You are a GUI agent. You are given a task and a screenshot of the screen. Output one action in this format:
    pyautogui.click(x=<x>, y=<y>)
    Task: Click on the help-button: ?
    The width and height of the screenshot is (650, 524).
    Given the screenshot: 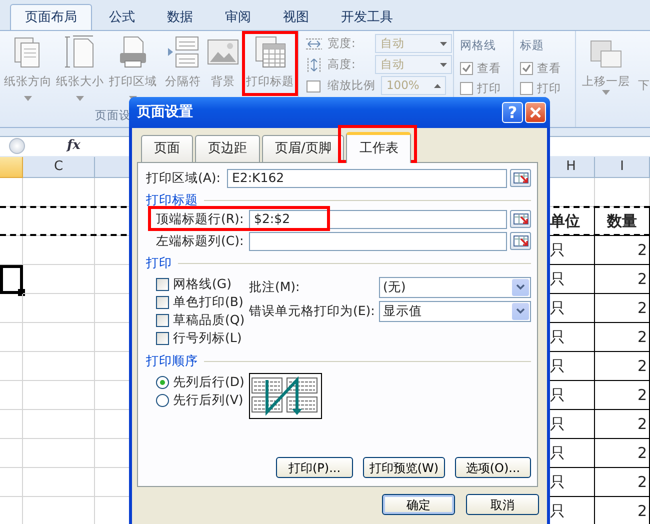 What is the action you would take?
    pyautogui.click(x=512, y=112)
    